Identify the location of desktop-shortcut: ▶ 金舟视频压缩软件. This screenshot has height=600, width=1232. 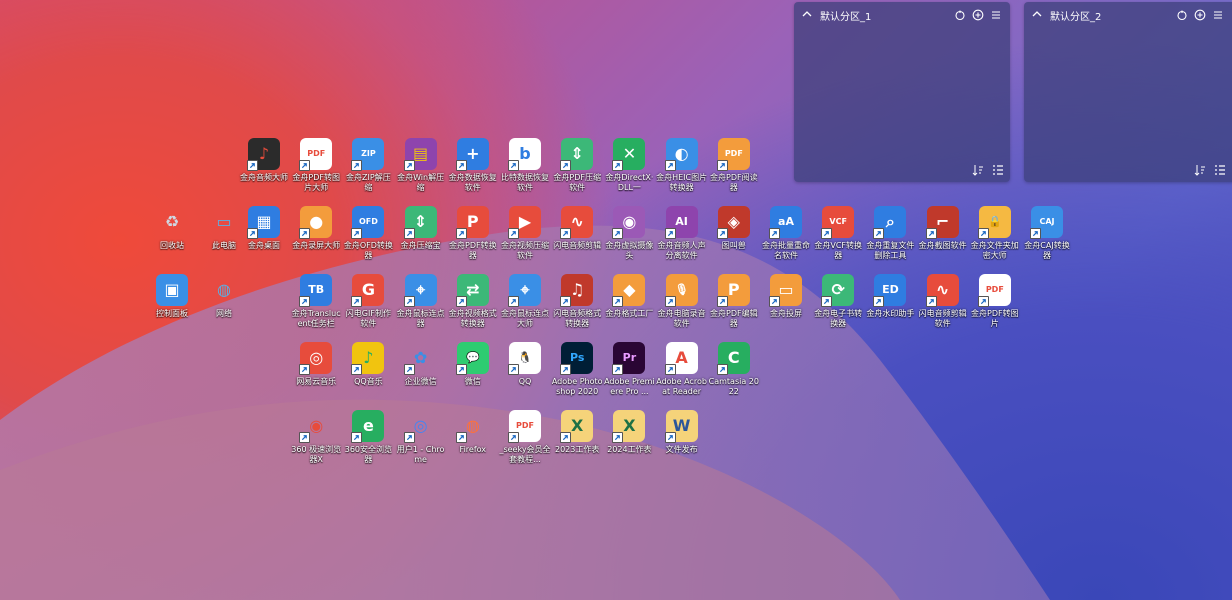
(525, 233).